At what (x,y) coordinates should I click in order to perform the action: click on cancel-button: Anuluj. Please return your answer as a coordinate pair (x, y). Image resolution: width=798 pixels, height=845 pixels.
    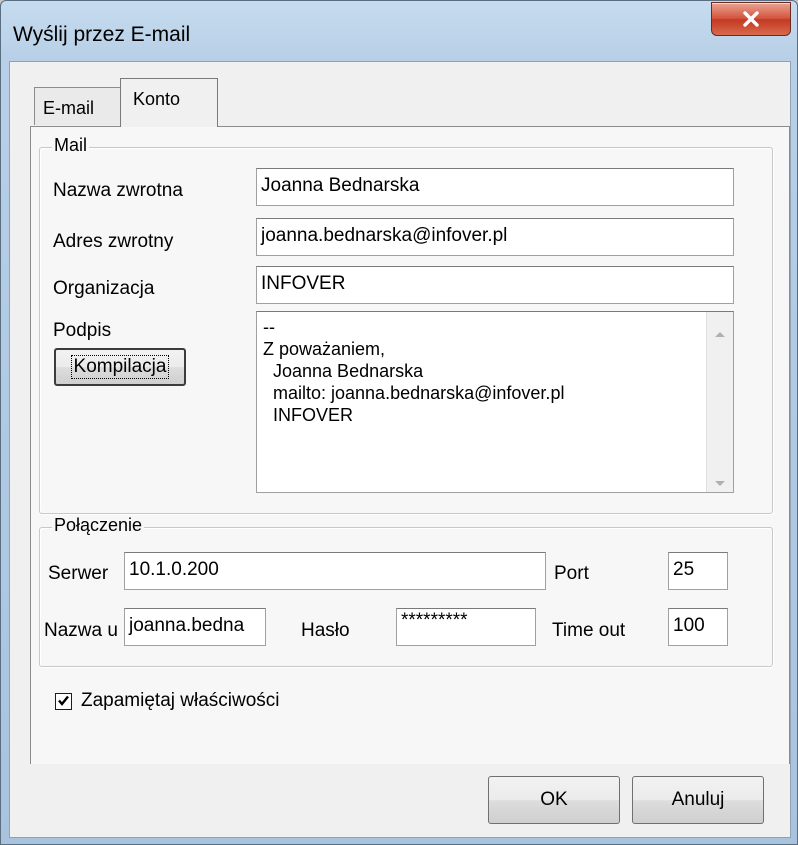
    Looking at the image, I should click on (698, 800).